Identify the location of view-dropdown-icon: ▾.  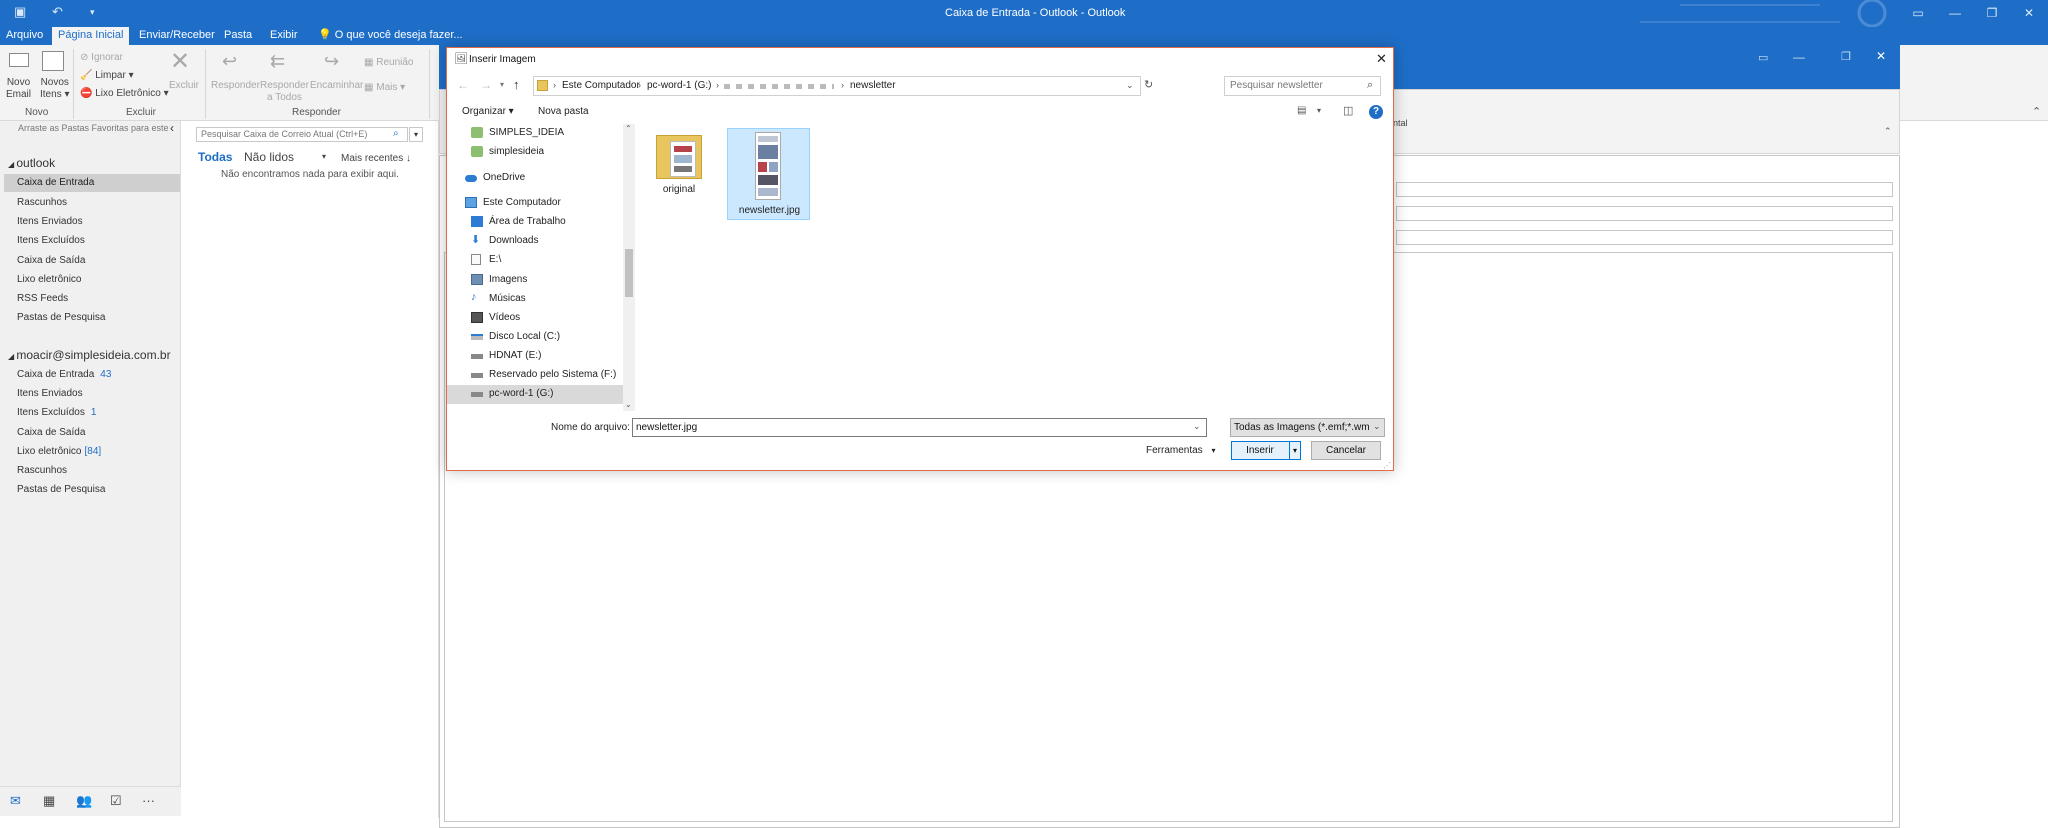
(1319, 110).